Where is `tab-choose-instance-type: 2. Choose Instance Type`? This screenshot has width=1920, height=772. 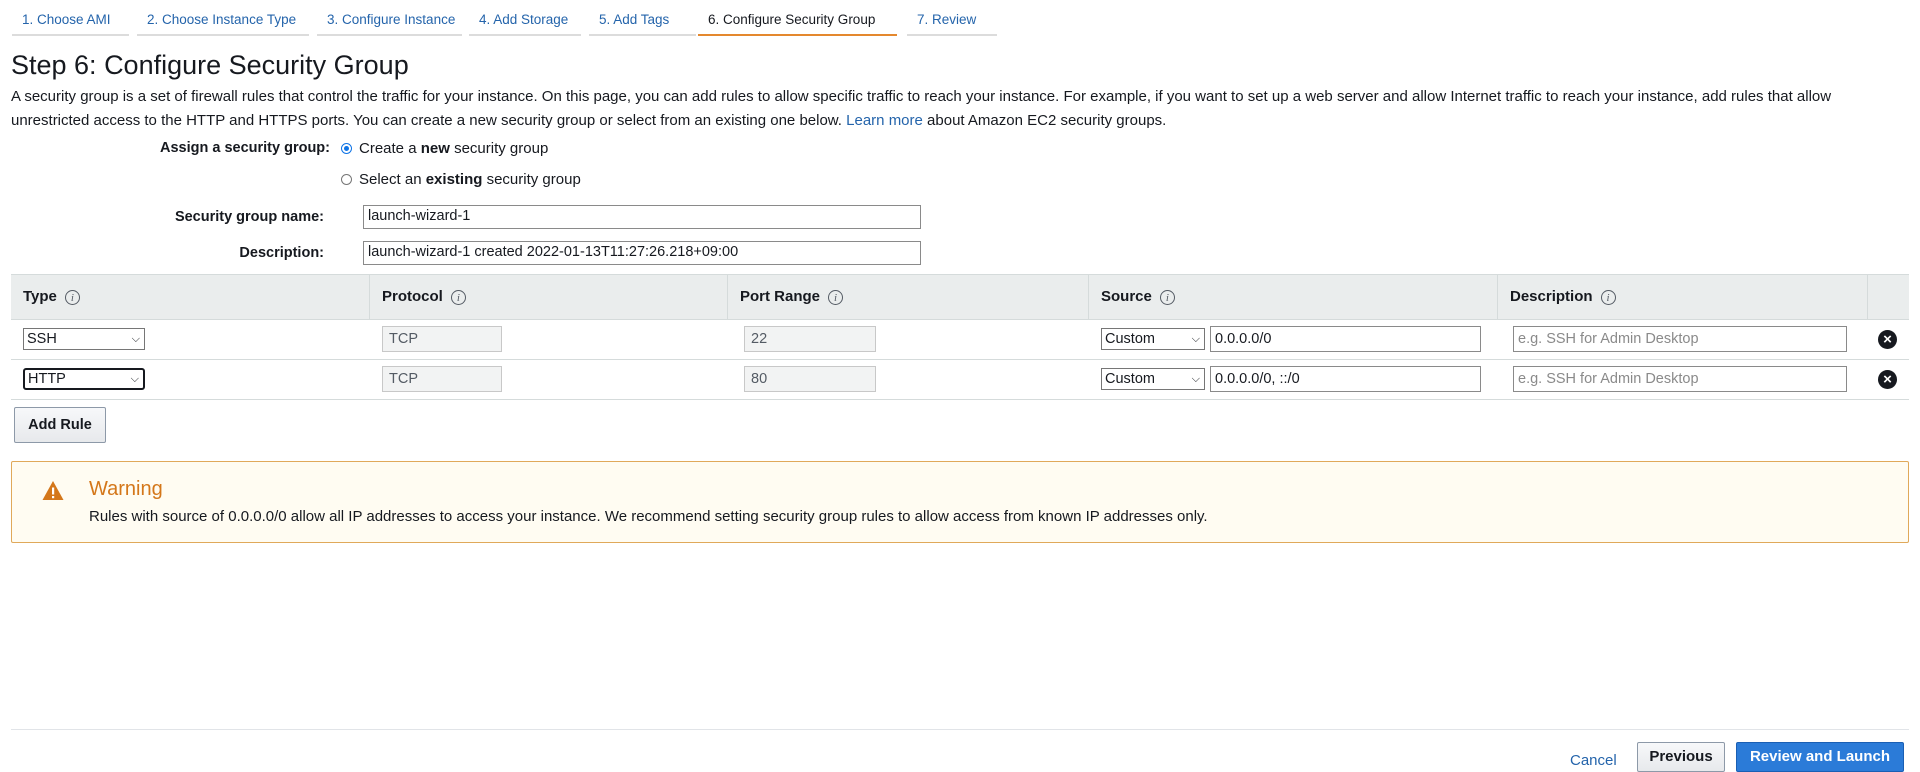
tab-choose-instance-type: 2. Choose Instance Type is located at coordinates (223, 18).